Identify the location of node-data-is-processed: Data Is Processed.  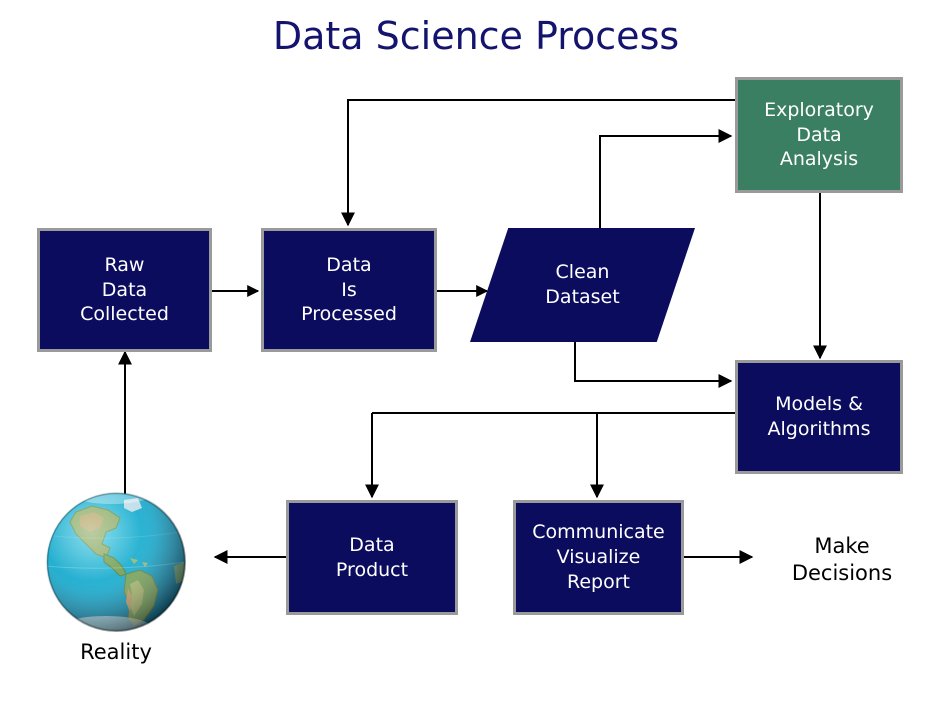
(349, 290).